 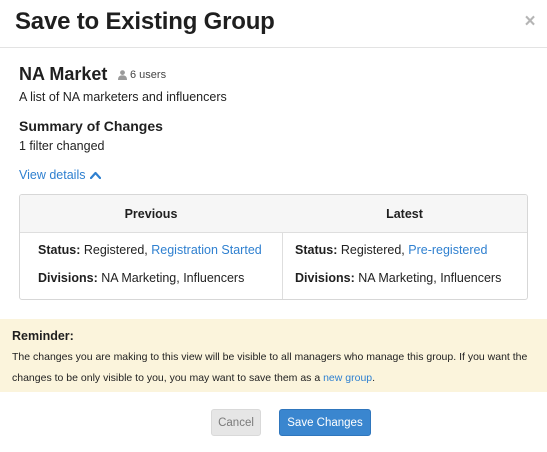 What do you see at coordinates (273, 214) in the screenshot?
I see `comparison-header: Previous Latest` at bounding box center [273, 214].